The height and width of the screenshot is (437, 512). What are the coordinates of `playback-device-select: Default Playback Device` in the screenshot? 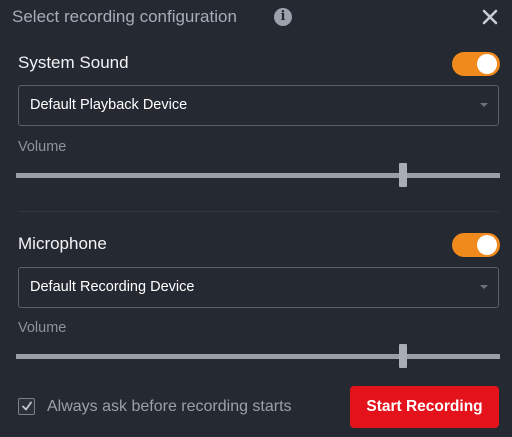 It's located at (258, 105).